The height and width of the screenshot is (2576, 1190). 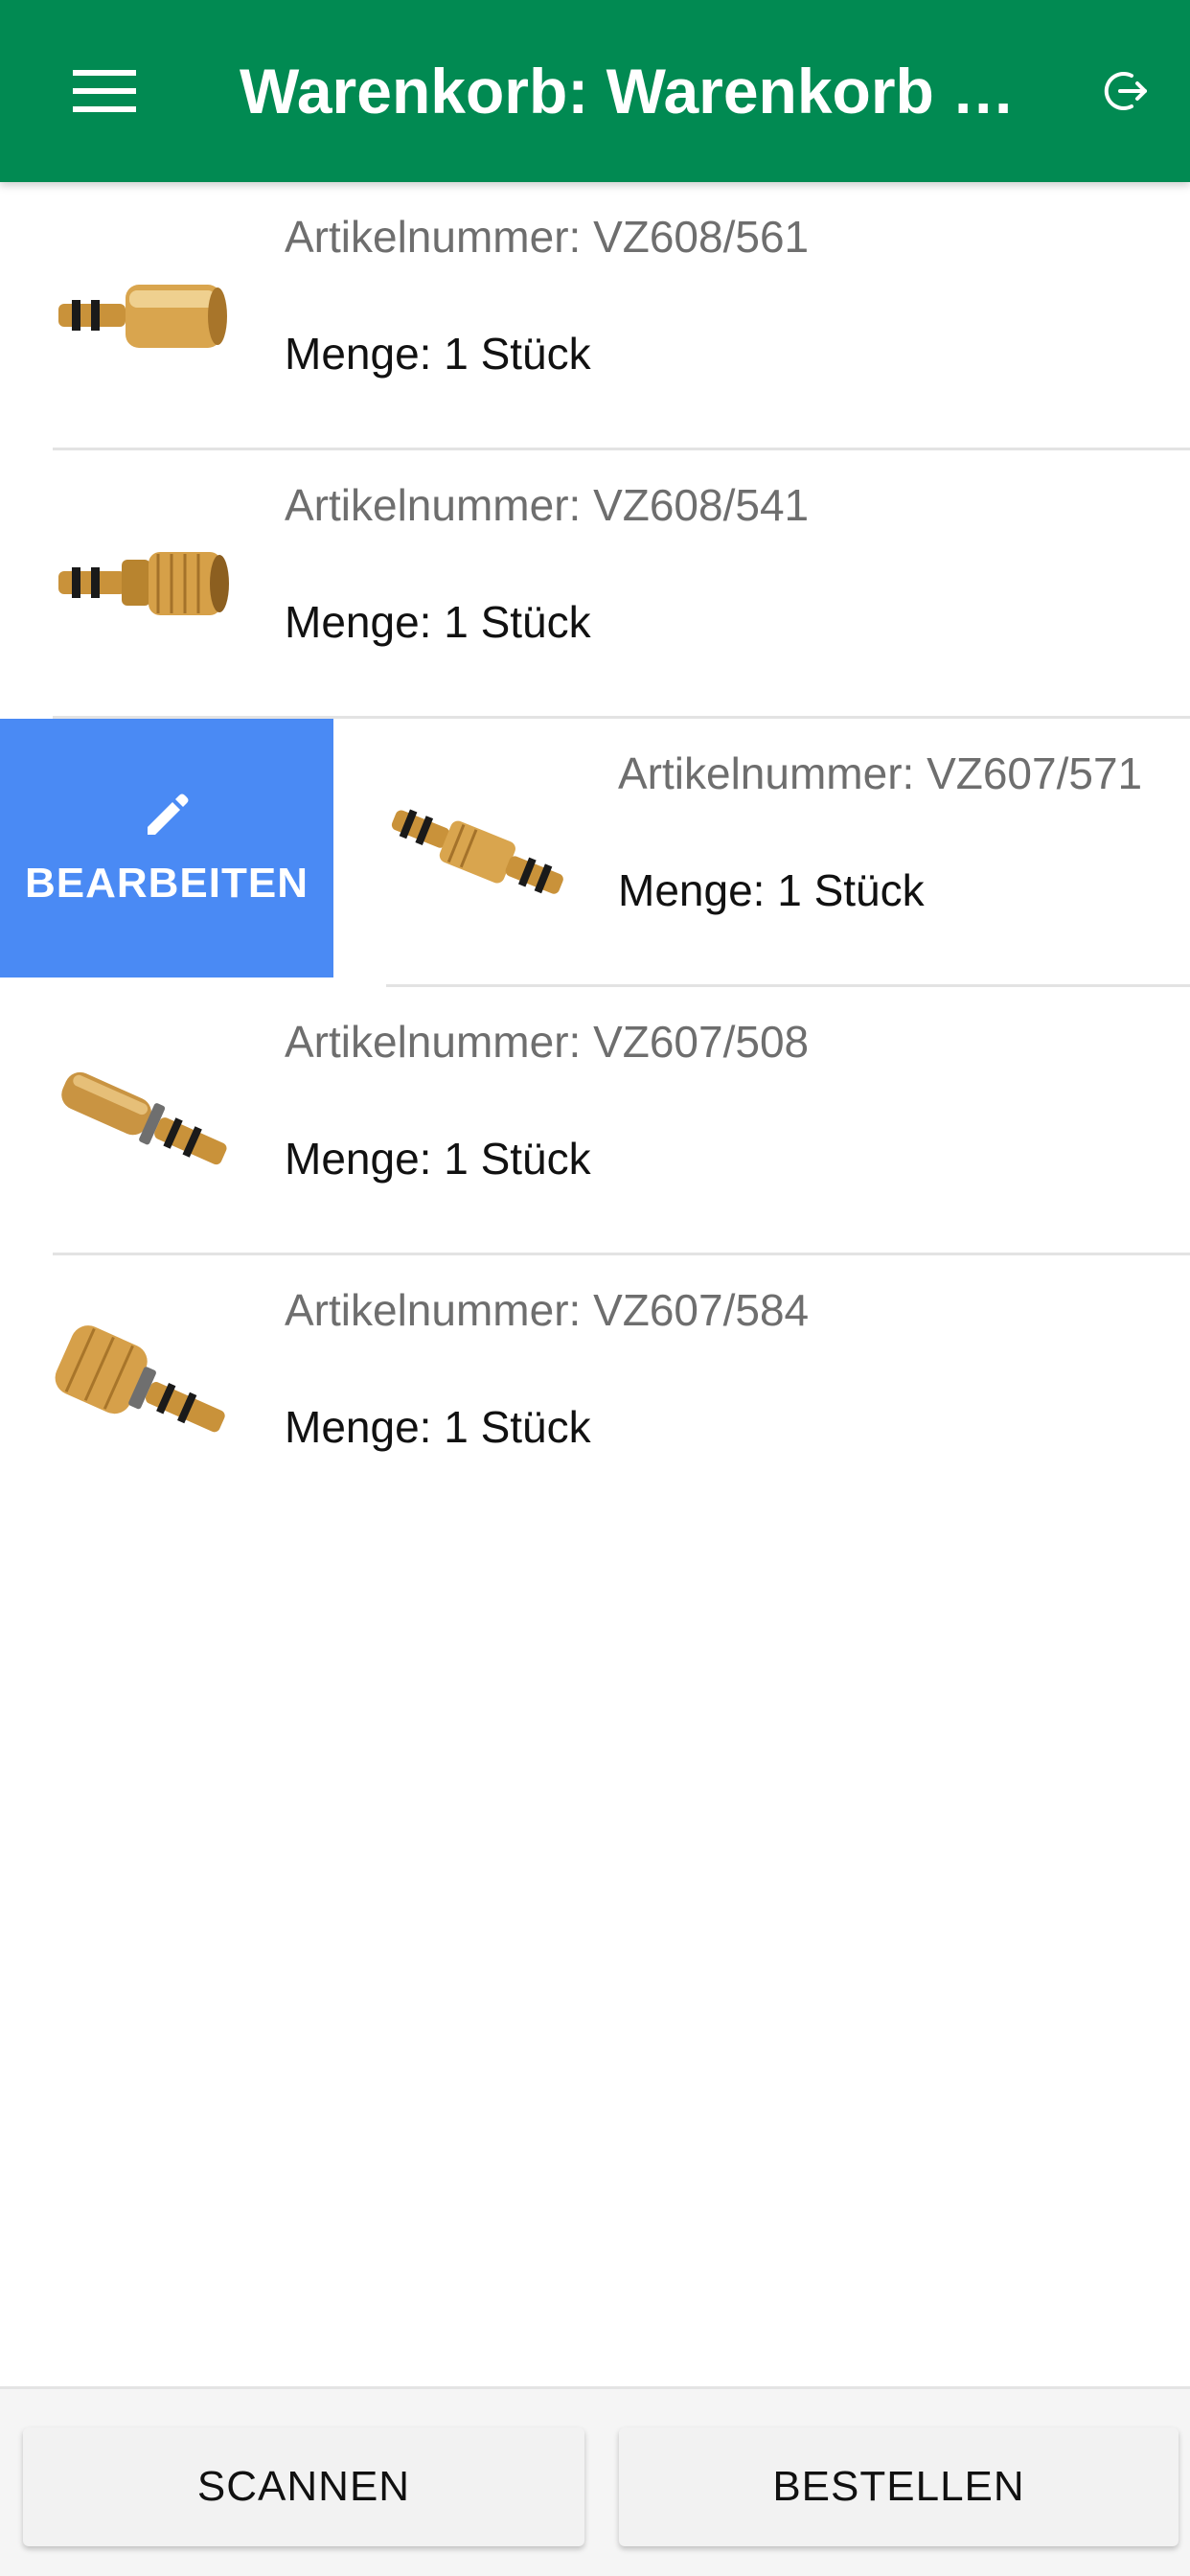 I want to click on swiped-item-content: Artikelnummer: VZ607/571 Menge: 1 Stück, so click(x=762, y=853).